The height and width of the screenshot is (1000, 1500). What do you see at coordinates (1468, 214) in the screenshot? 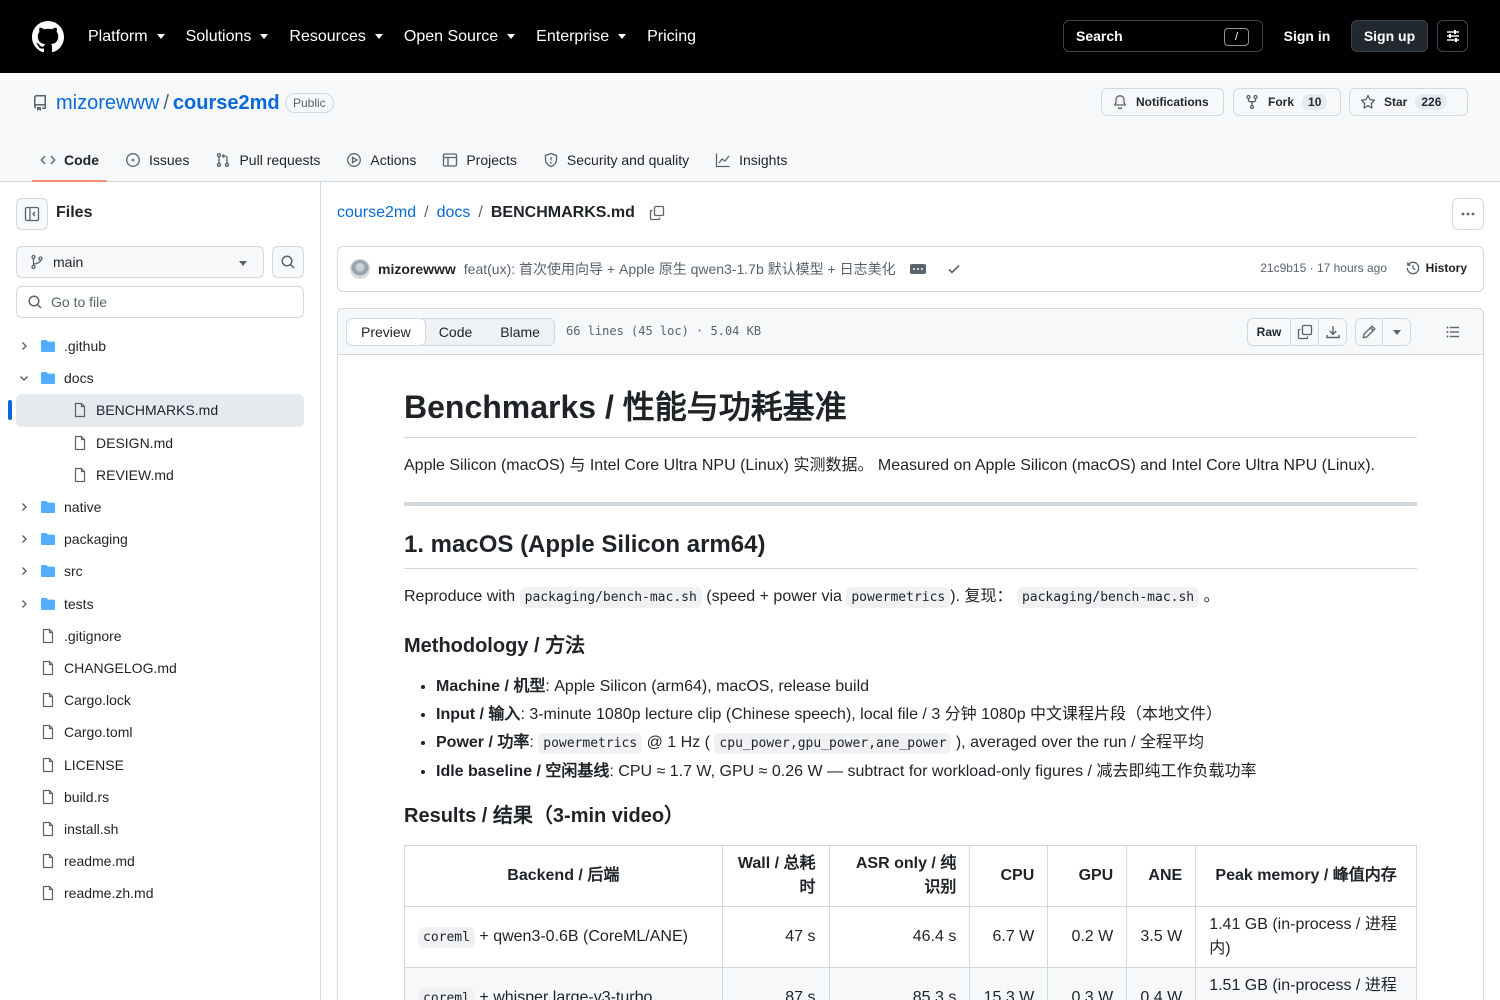
I see `more-options-button` at bounding box center [1468, 214].